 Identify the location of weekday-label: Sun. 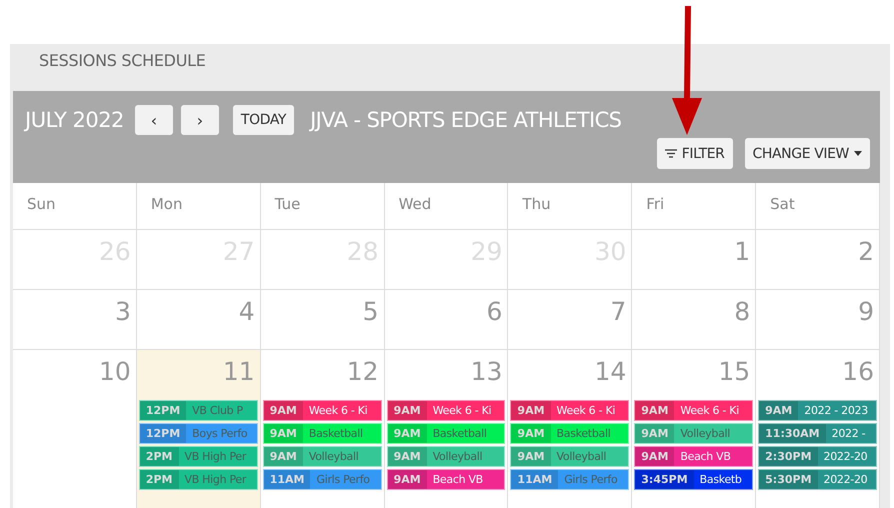
(41, 204).